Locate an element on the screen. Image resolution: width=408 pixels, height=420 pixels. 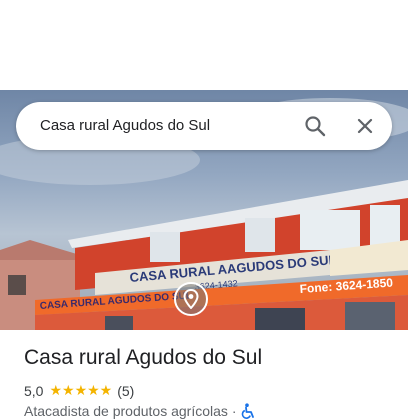
rating-value: 5,0 is located at coordinates (34, 390).